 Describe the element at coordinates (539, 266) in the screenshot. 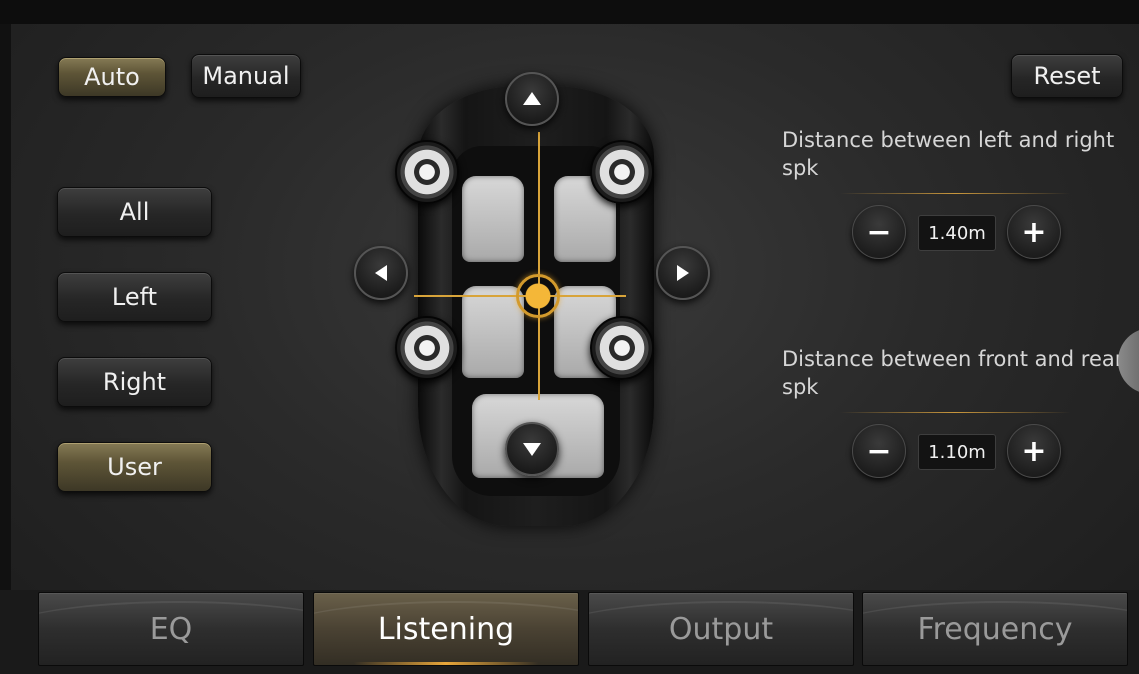

I see `crosshair-vertical` at that location.